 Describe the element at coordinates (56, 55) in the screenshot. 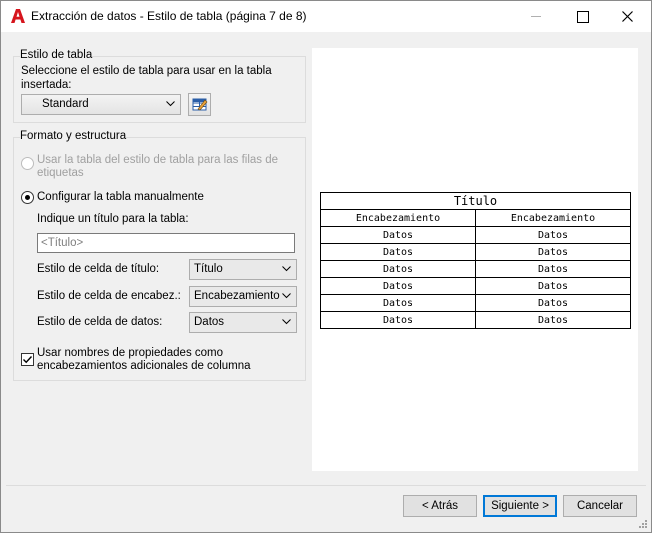

I see `table-style-group-title: Estilo de tabla` at that location.